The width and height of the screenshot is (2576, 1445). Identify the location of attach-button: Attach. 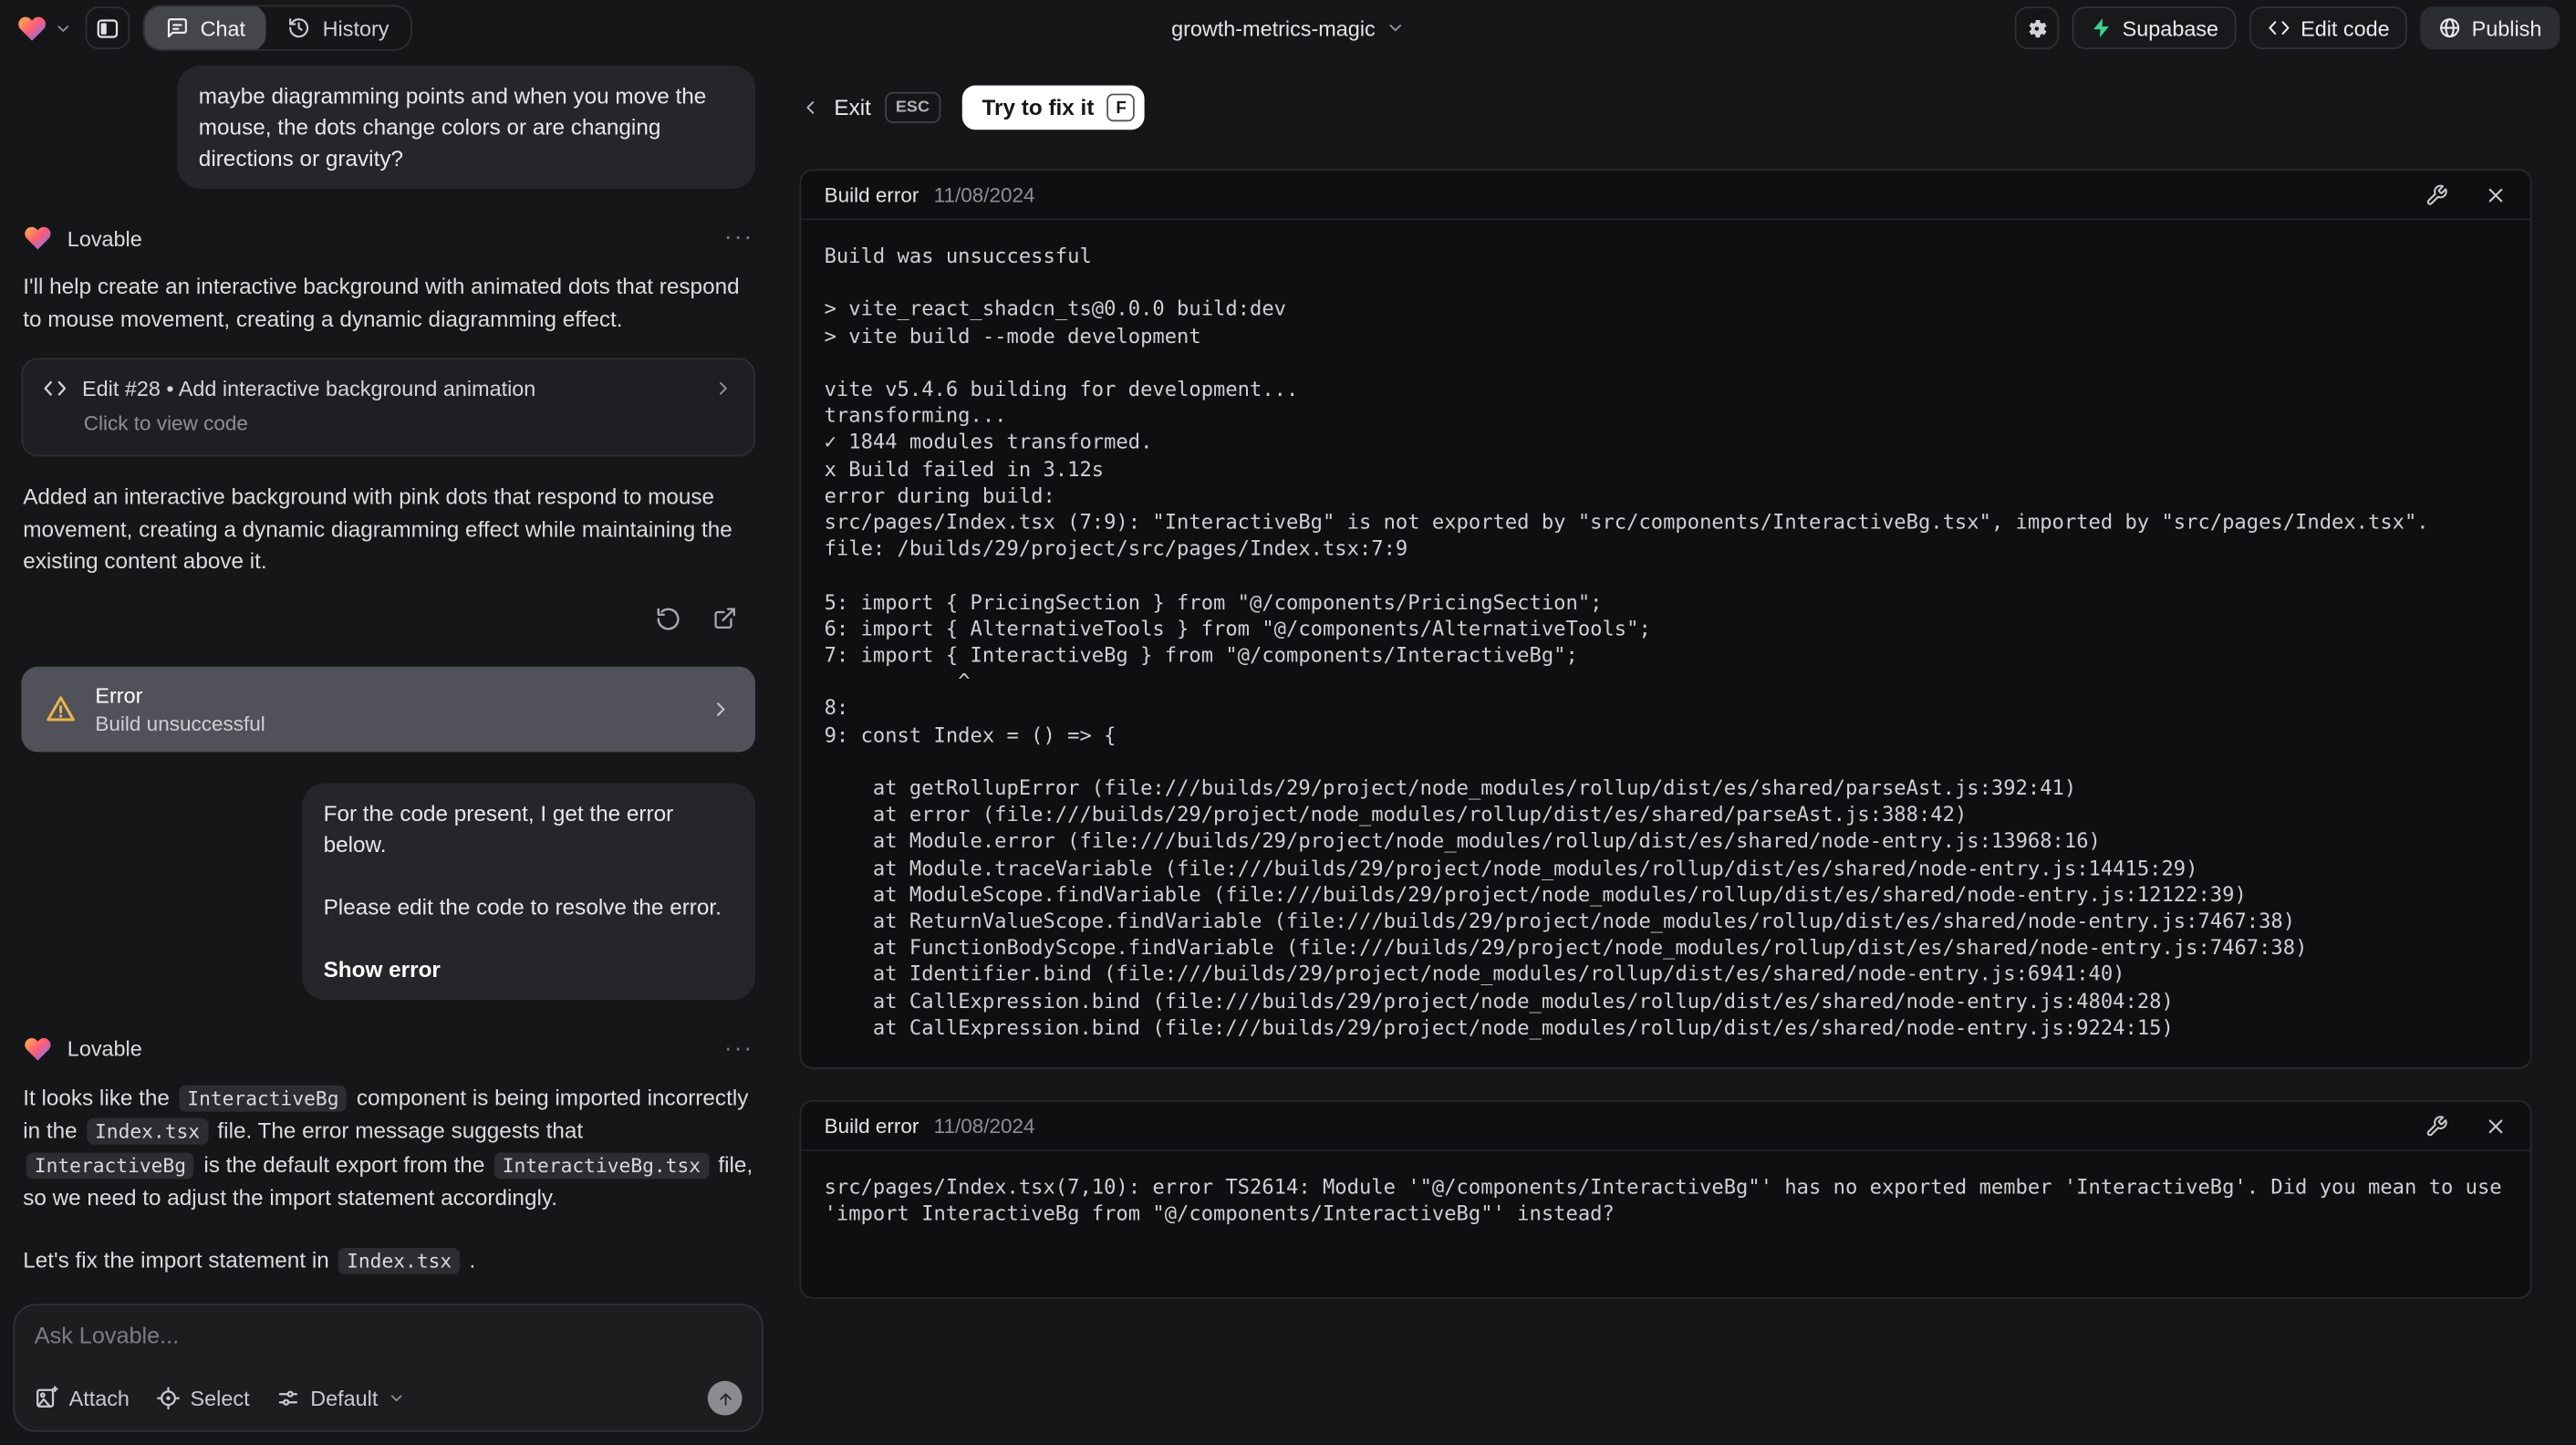
(82, 1398).